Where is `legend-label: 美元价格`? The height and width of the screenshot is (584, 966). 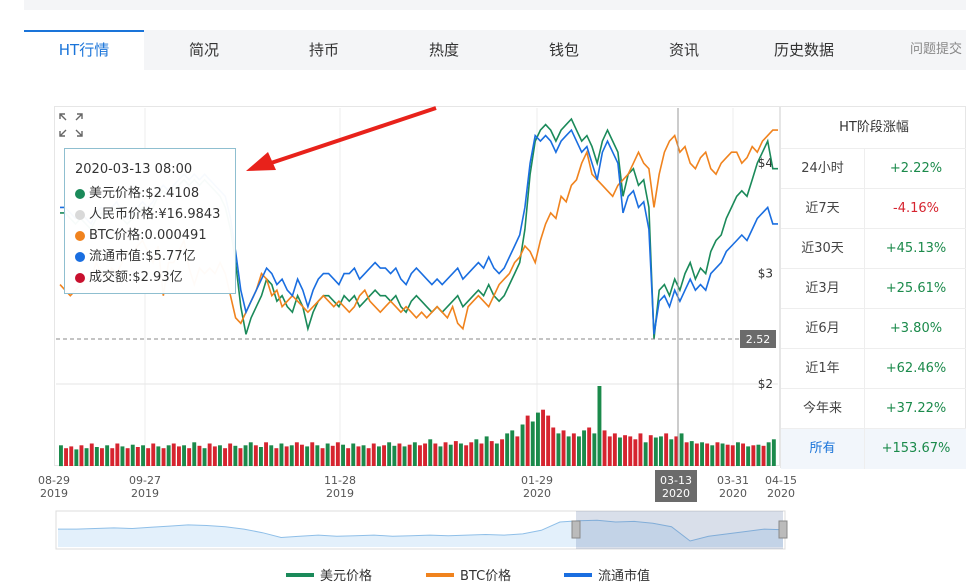 legend-label: 美元价格 is located at coordinates (346, 576).